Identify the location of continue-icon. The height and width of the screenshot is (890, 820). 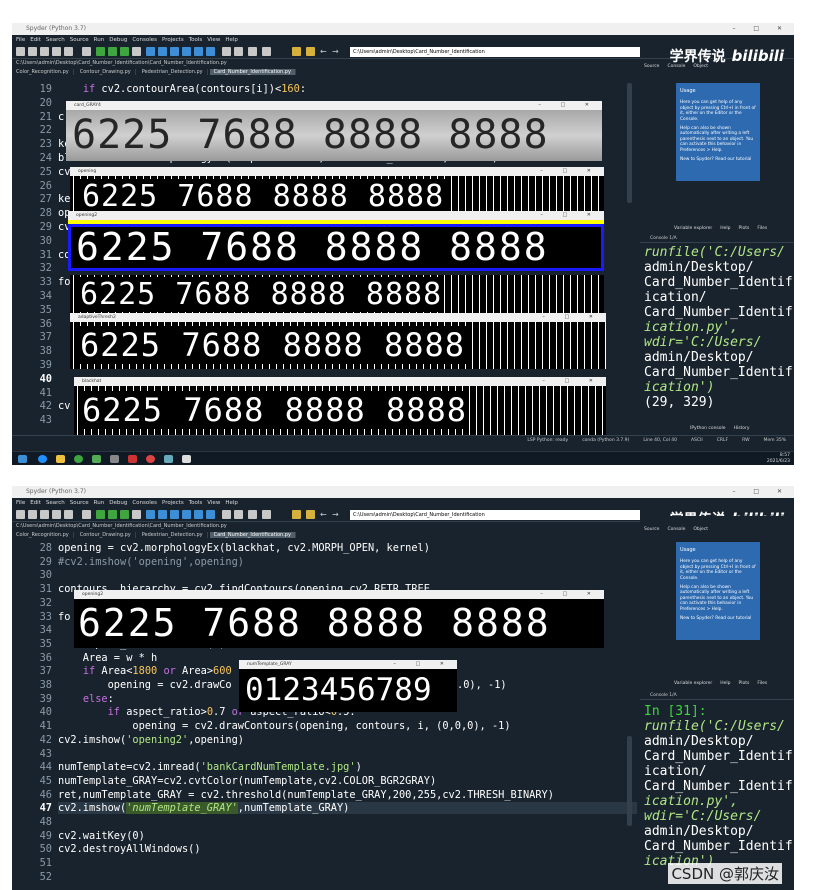
(198, 51).